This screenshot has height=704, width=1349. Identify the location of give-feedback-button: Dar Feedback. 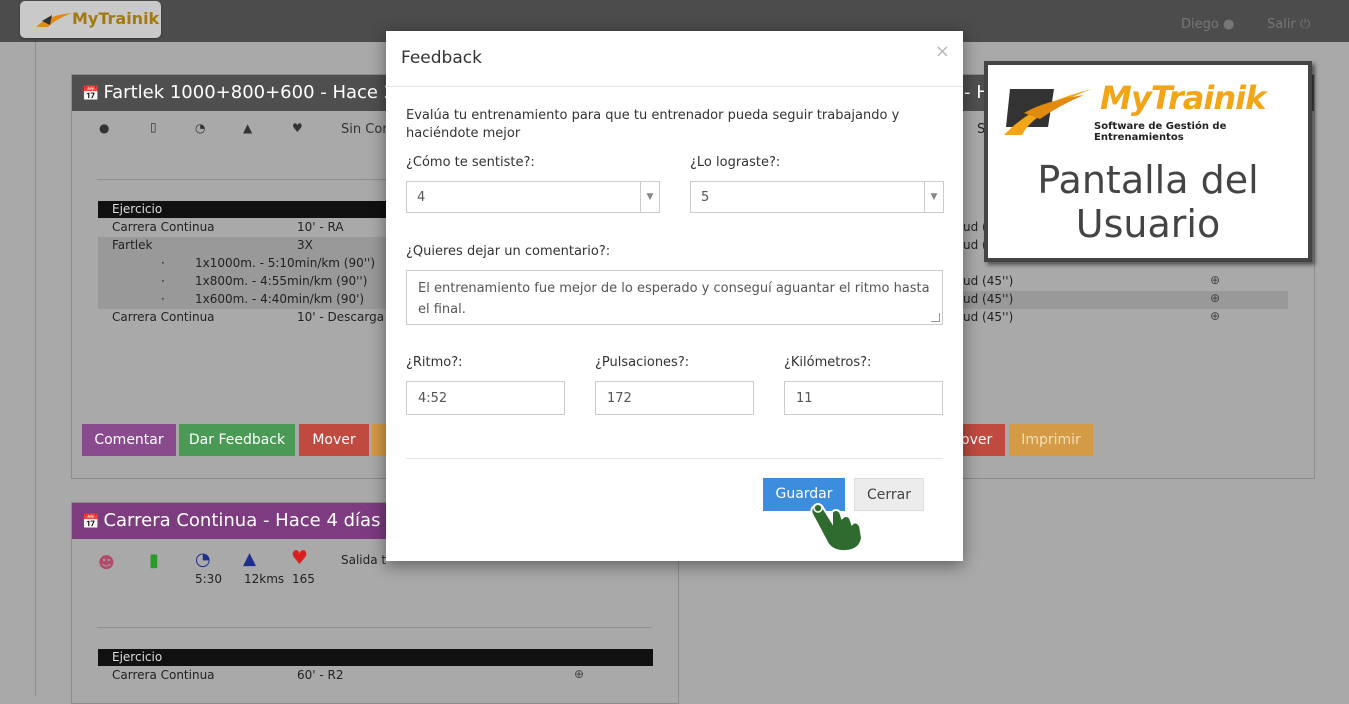
(237, 440).